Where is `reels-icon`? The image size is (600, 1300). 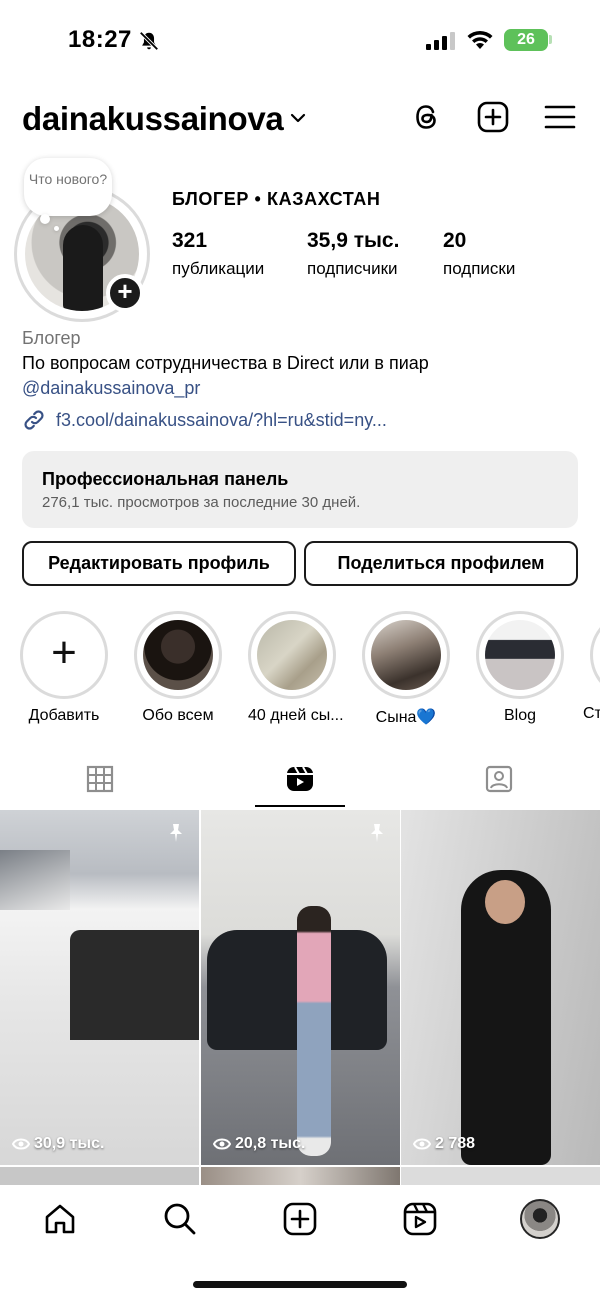 reels-icon is located at coordinates (420, 1219).